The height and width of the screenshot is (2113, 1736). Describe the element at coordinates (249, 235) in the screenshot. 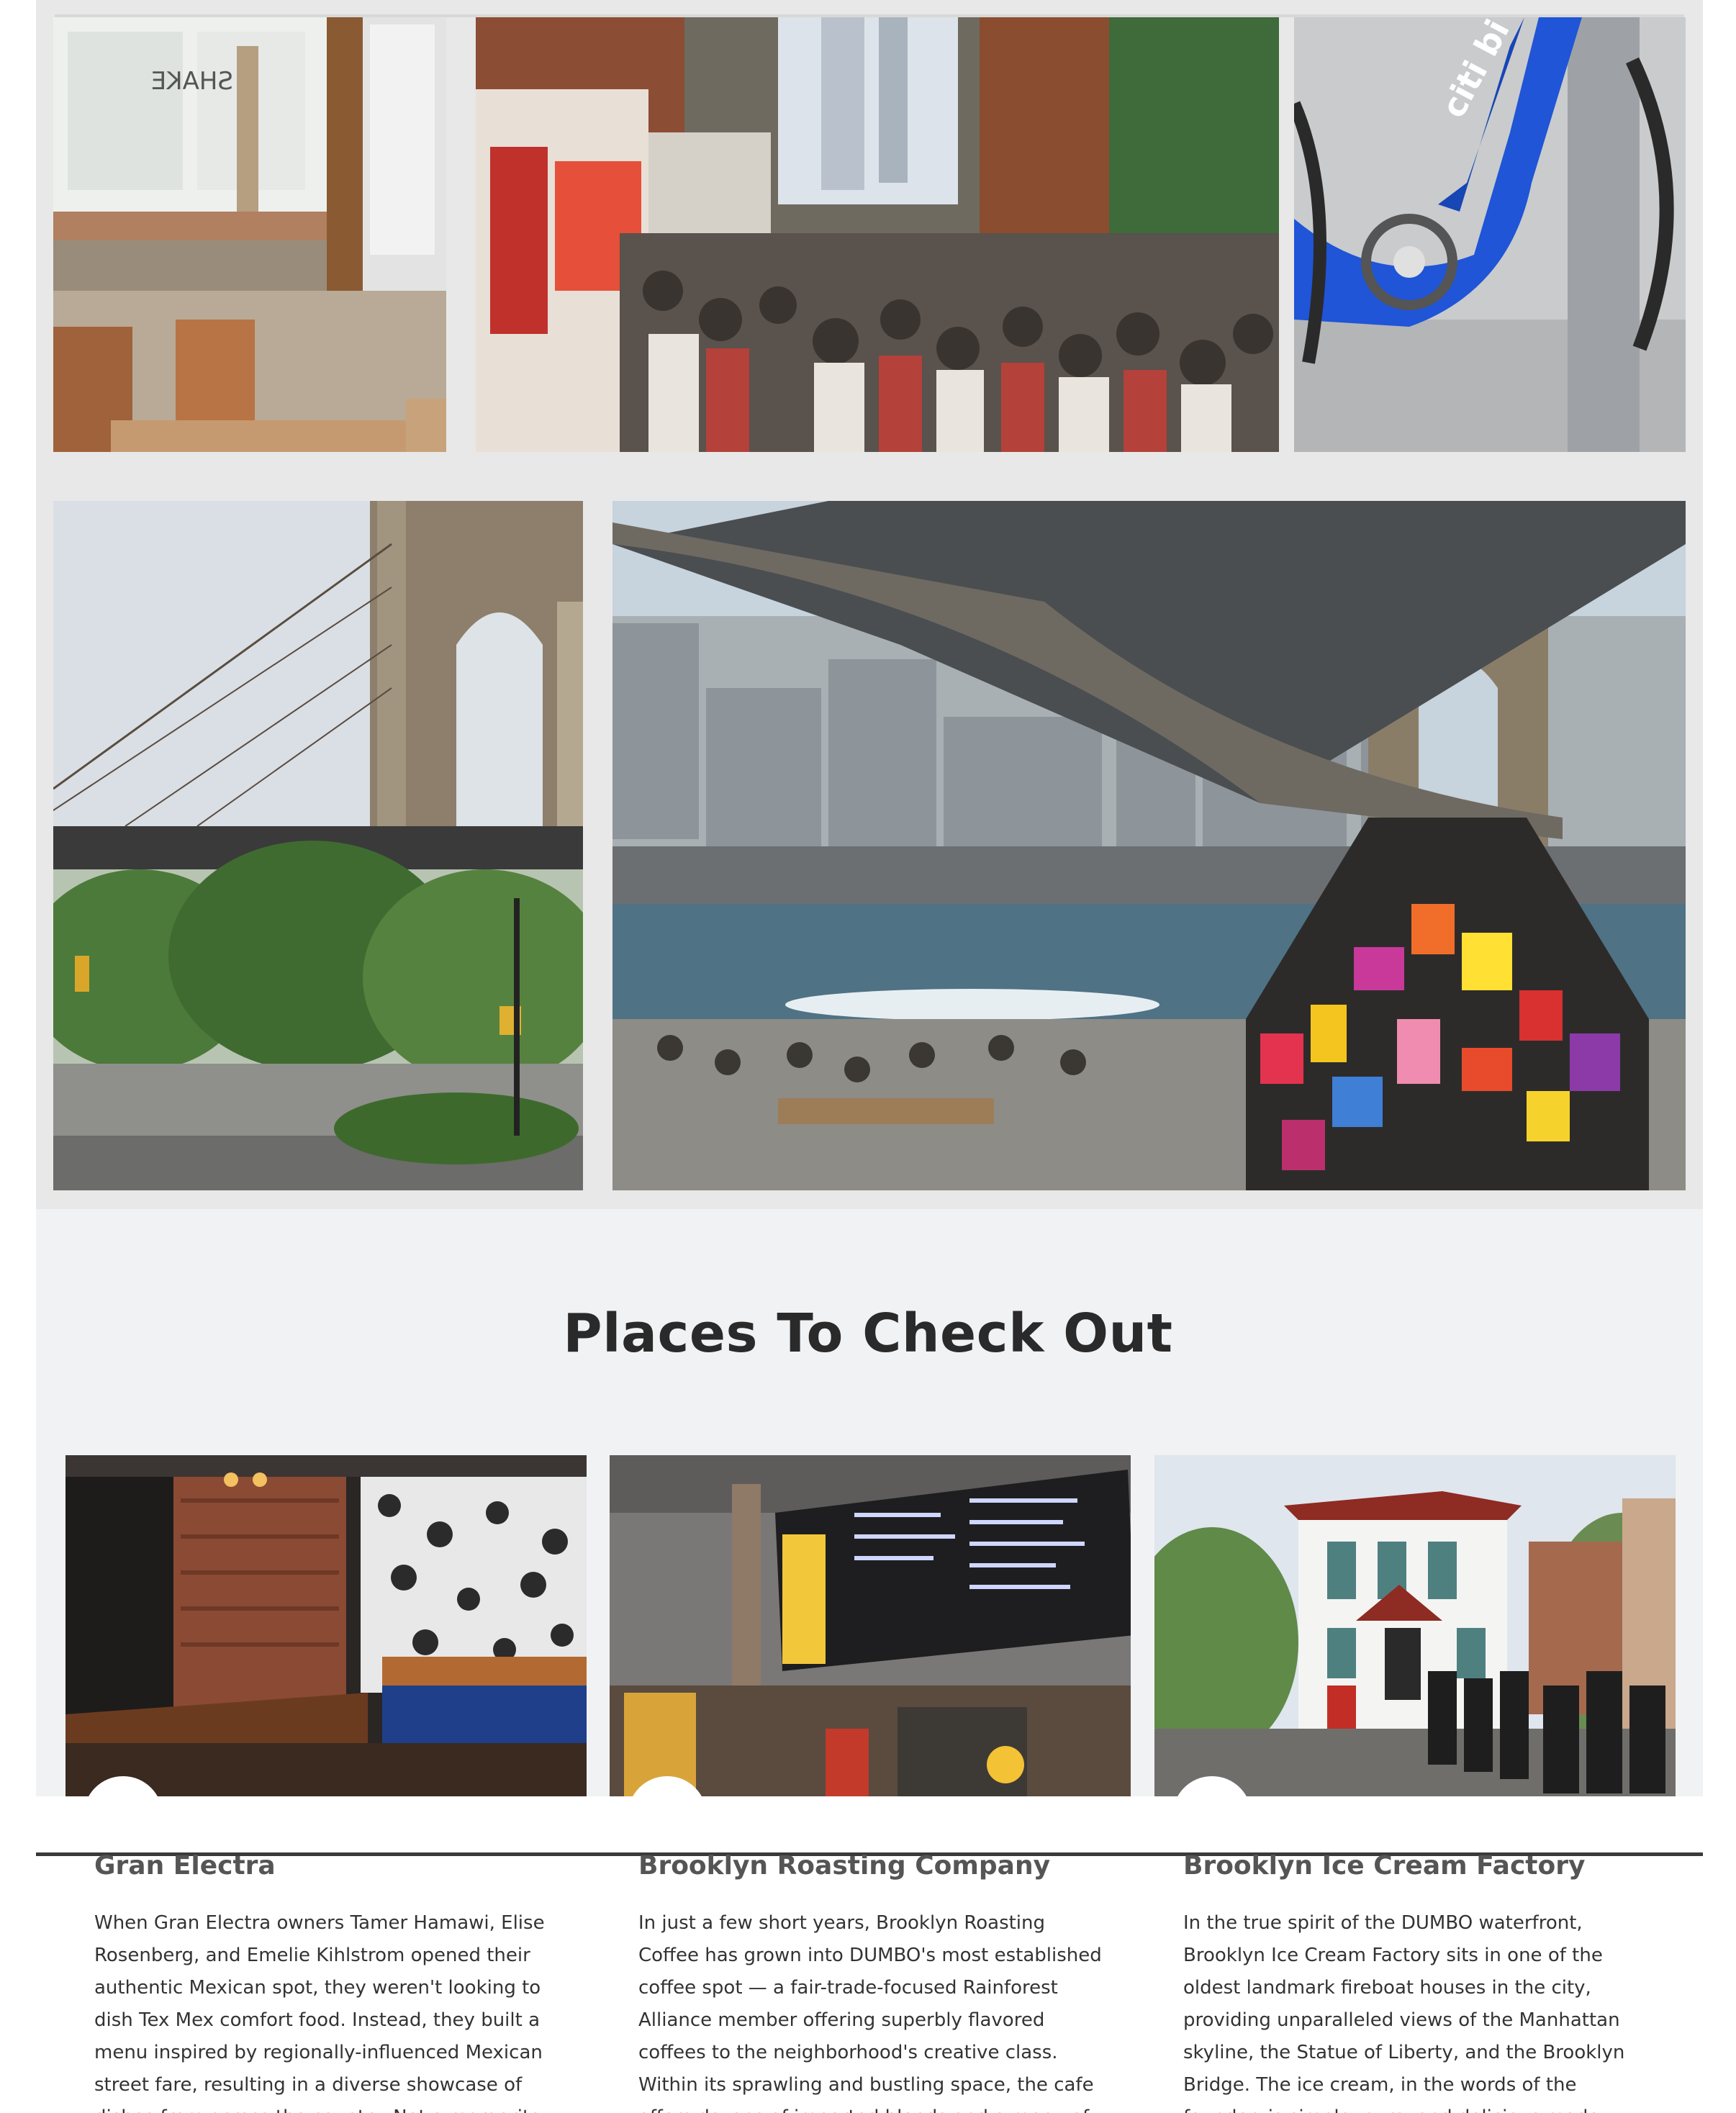

I see `restaurant-interior-photo: SHAKE` at that location.